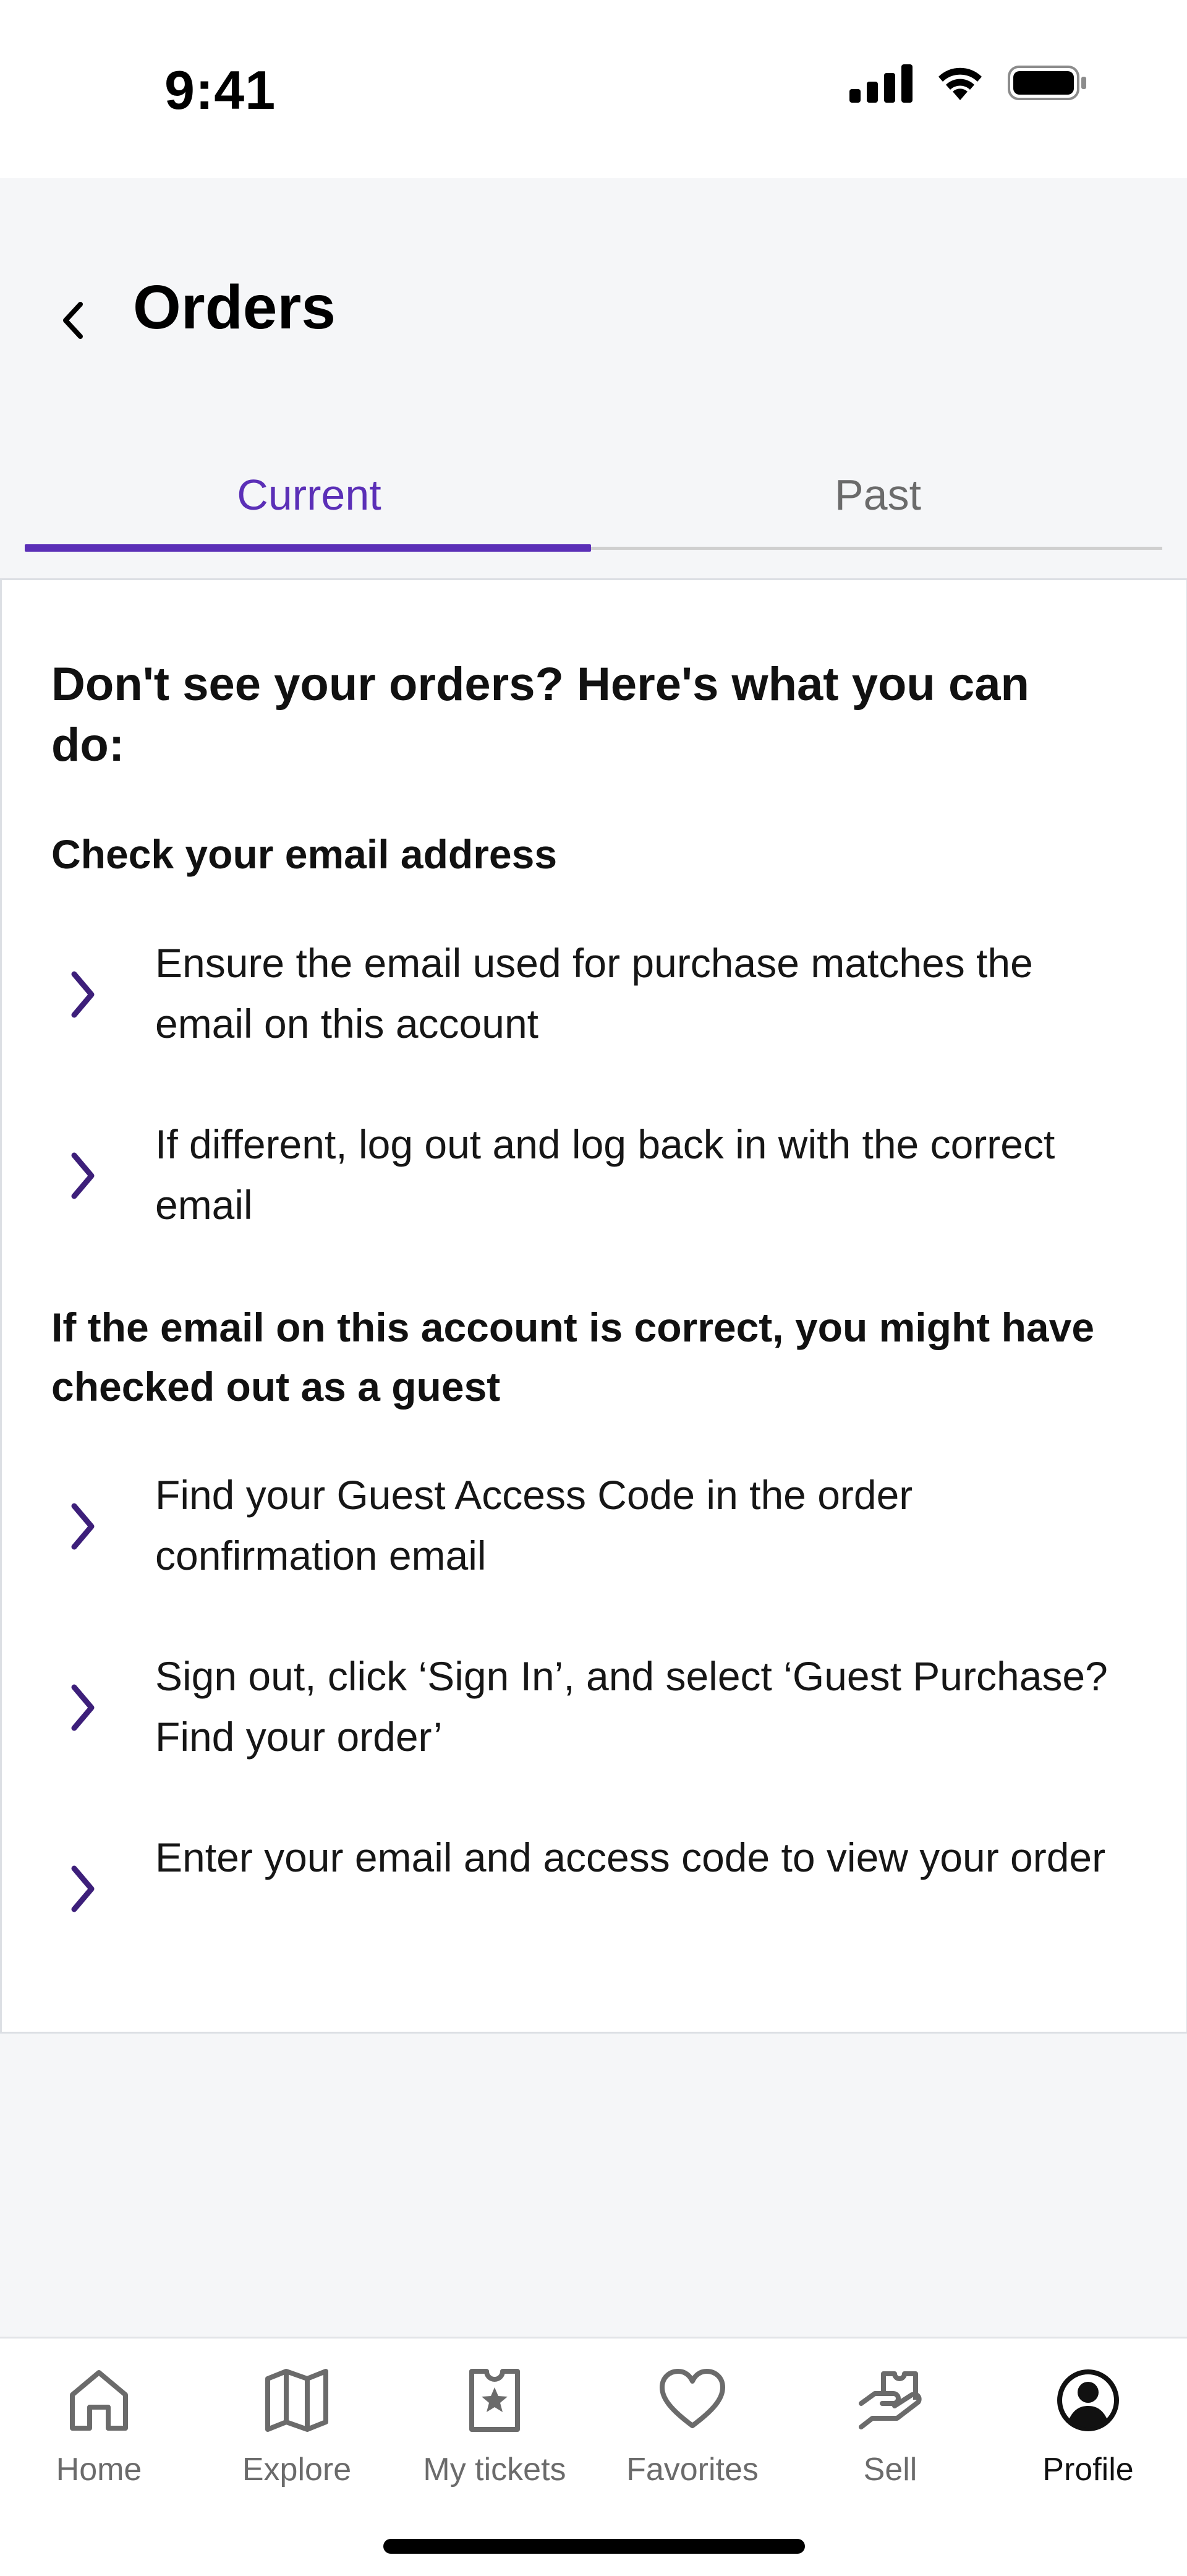  I want to click on nav-label-explore: Explore, so click(297, 2470).